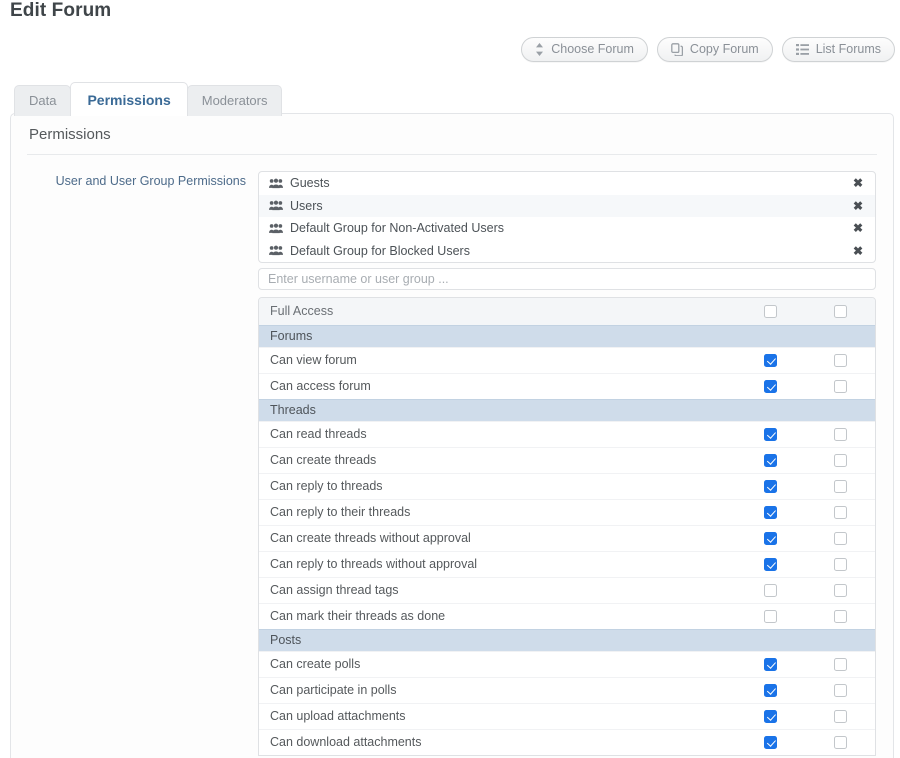 The width and height of the screenshot is (900, 758). I want to click on list-forums-button: List Forums, so click(838, 49).